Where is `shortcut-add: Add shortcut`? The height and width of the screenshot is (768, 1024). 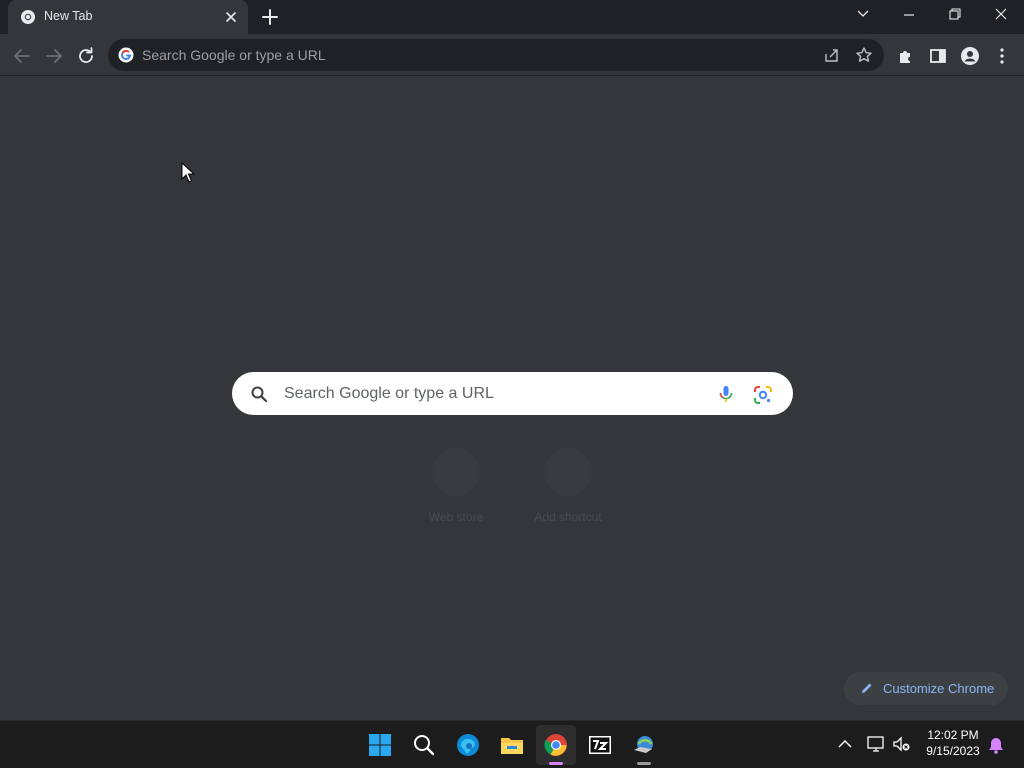 shortcut-add: Add shortcut is located at coordinates (568, 493).